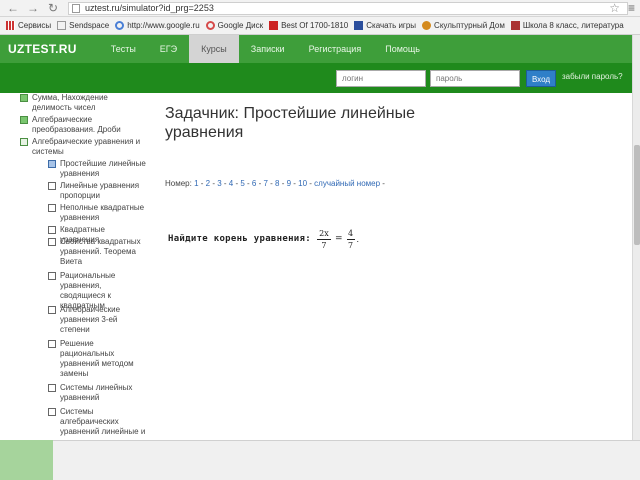 This screenshot has height=480, width=640. I want to click on task-link-1: 1, so click(196, 183).